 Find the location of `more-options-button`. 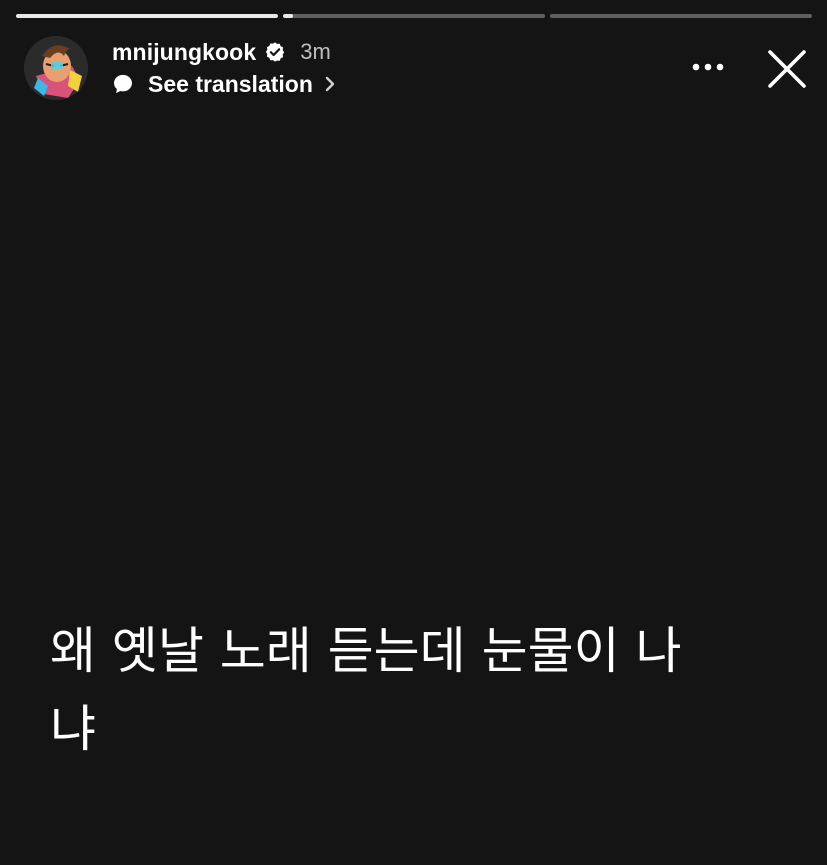

more-options-button is located at coordinates (708, 67).